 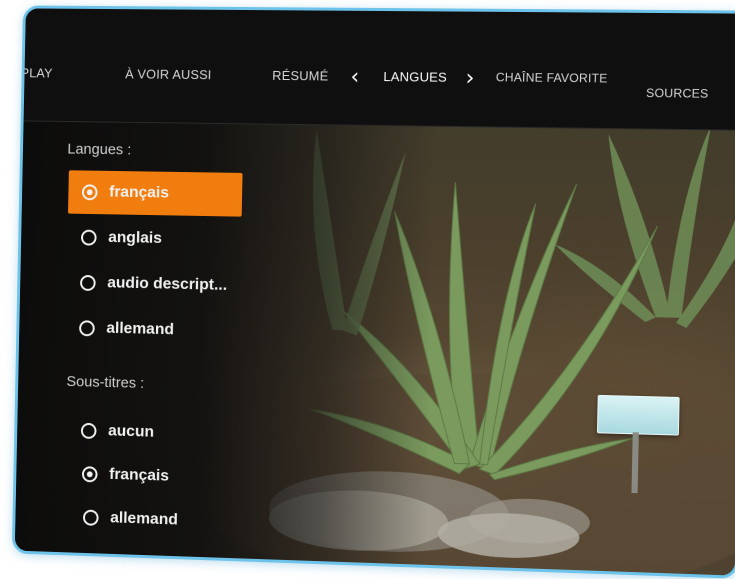 What do you see at coordinates (469, 78) in the screenshot?
I see `chevron-right-icon: ›` at bounding box center [469, 78].